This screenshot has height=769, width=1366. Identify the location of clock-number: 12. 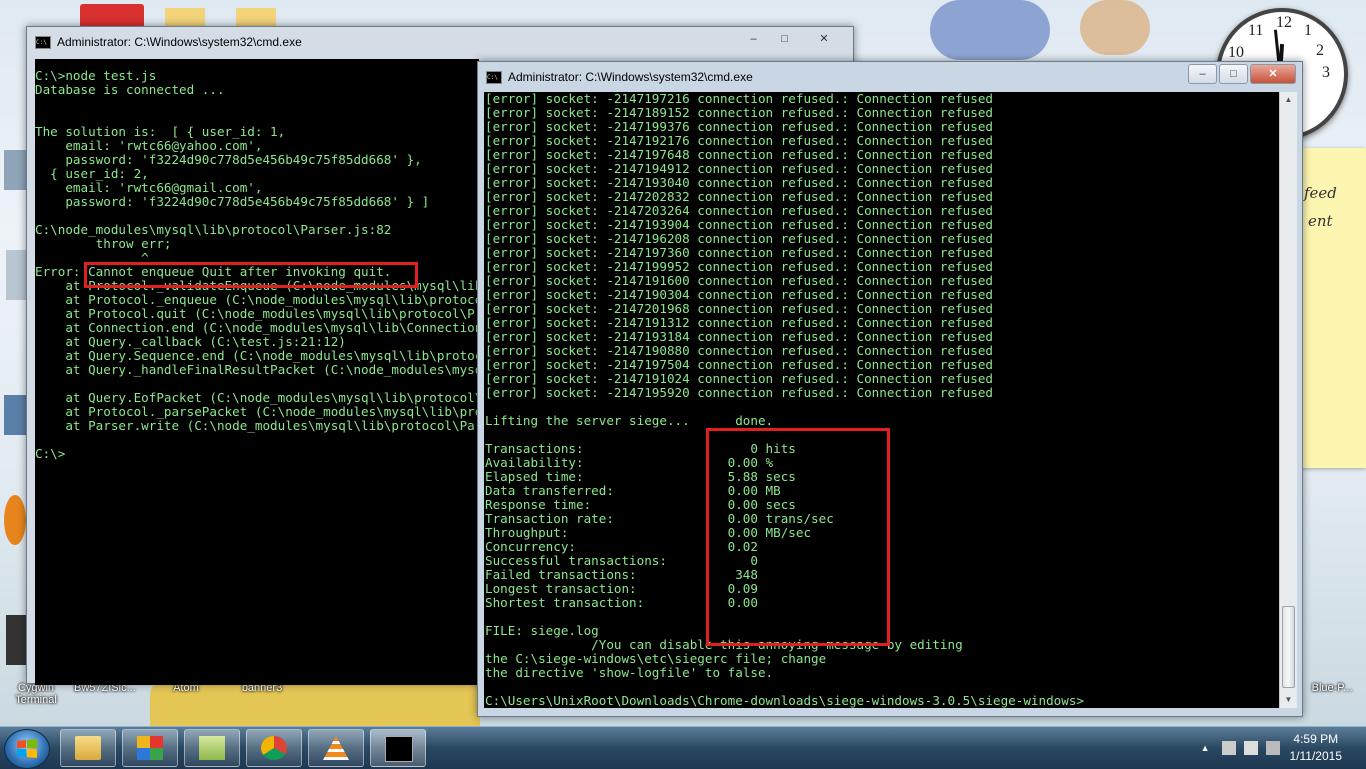
(1284, 22).